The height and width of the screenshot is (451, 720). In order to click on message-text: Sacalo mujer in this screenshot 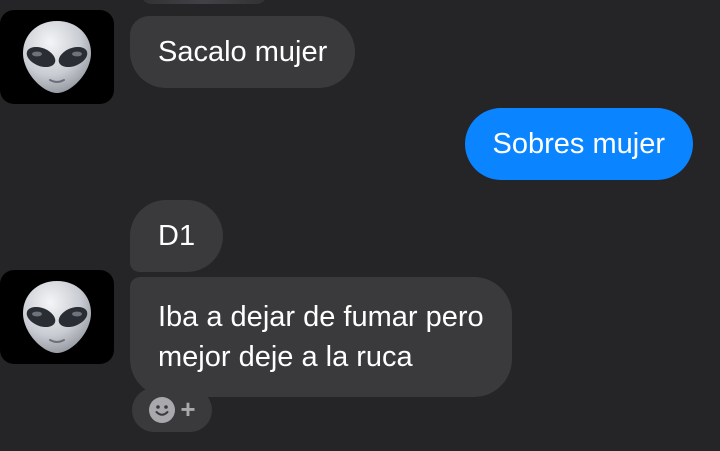, I will do `click(243, 52)`.